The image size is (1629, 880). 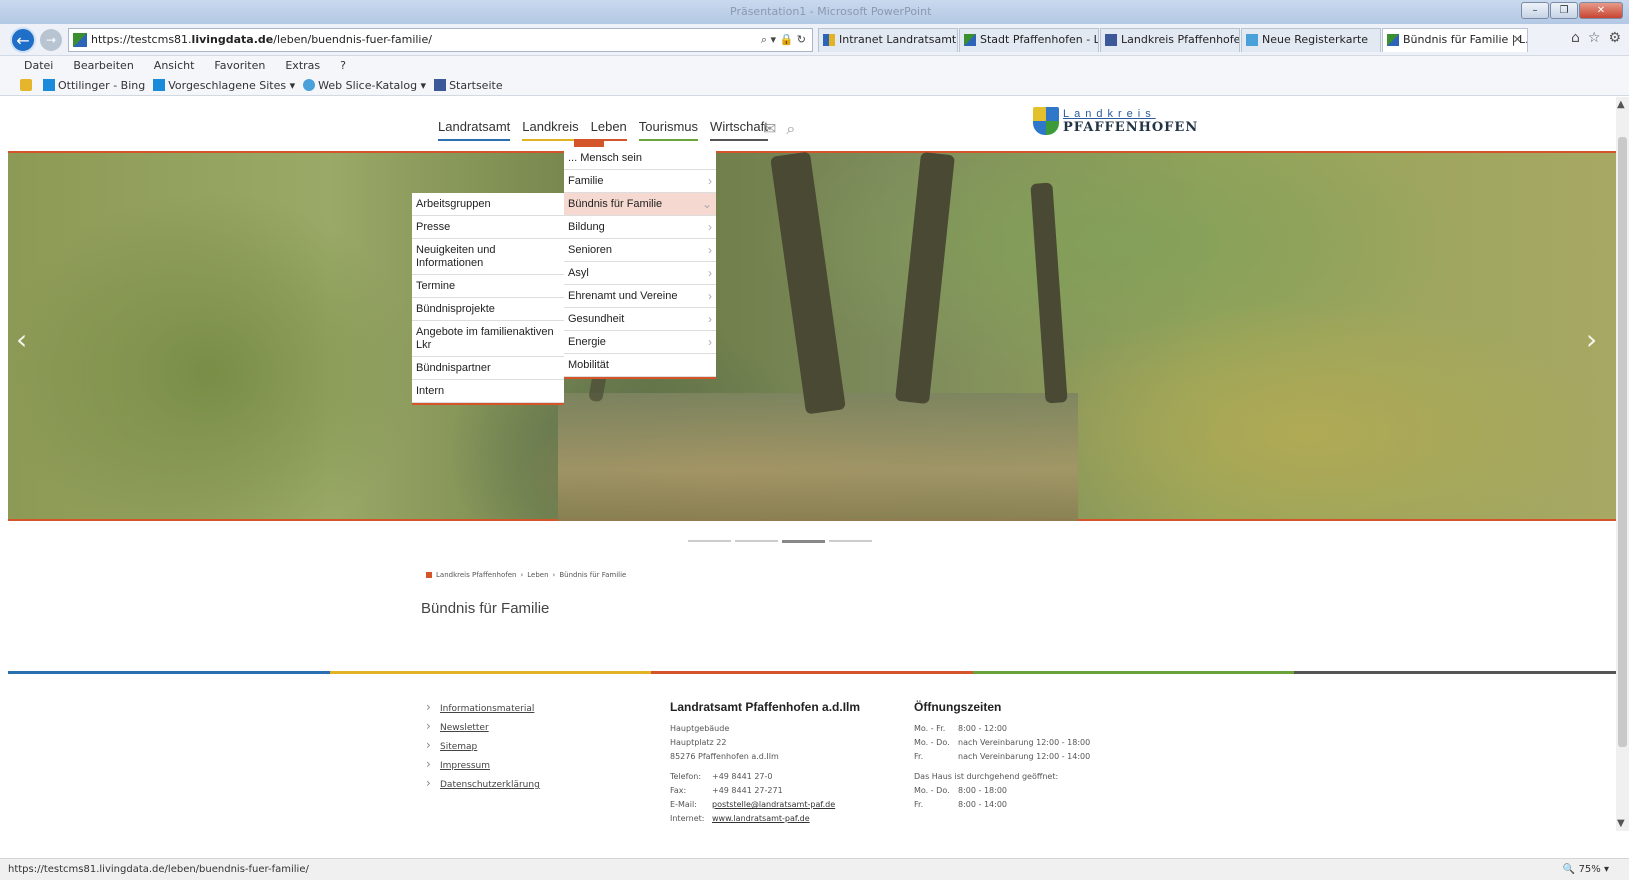 I want to click on menu-item: Ansicht, so click(x=174, y=65).